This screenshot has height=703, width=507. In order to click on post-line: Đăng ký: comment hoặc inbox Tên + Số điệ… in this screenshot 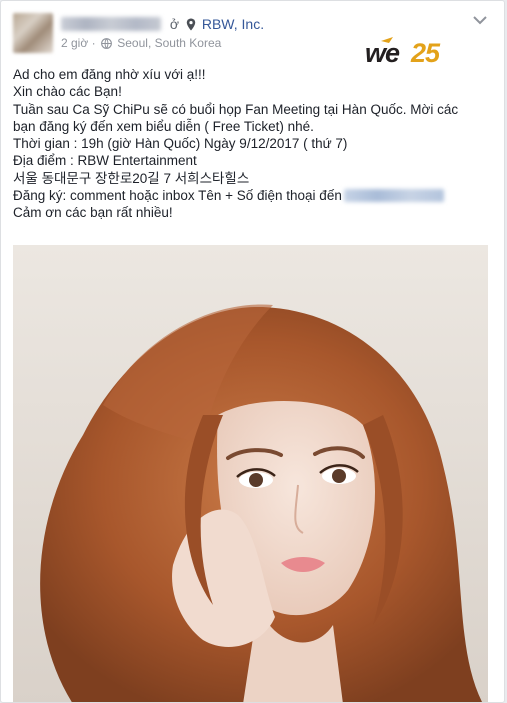, I will do `click(255, 195)`.